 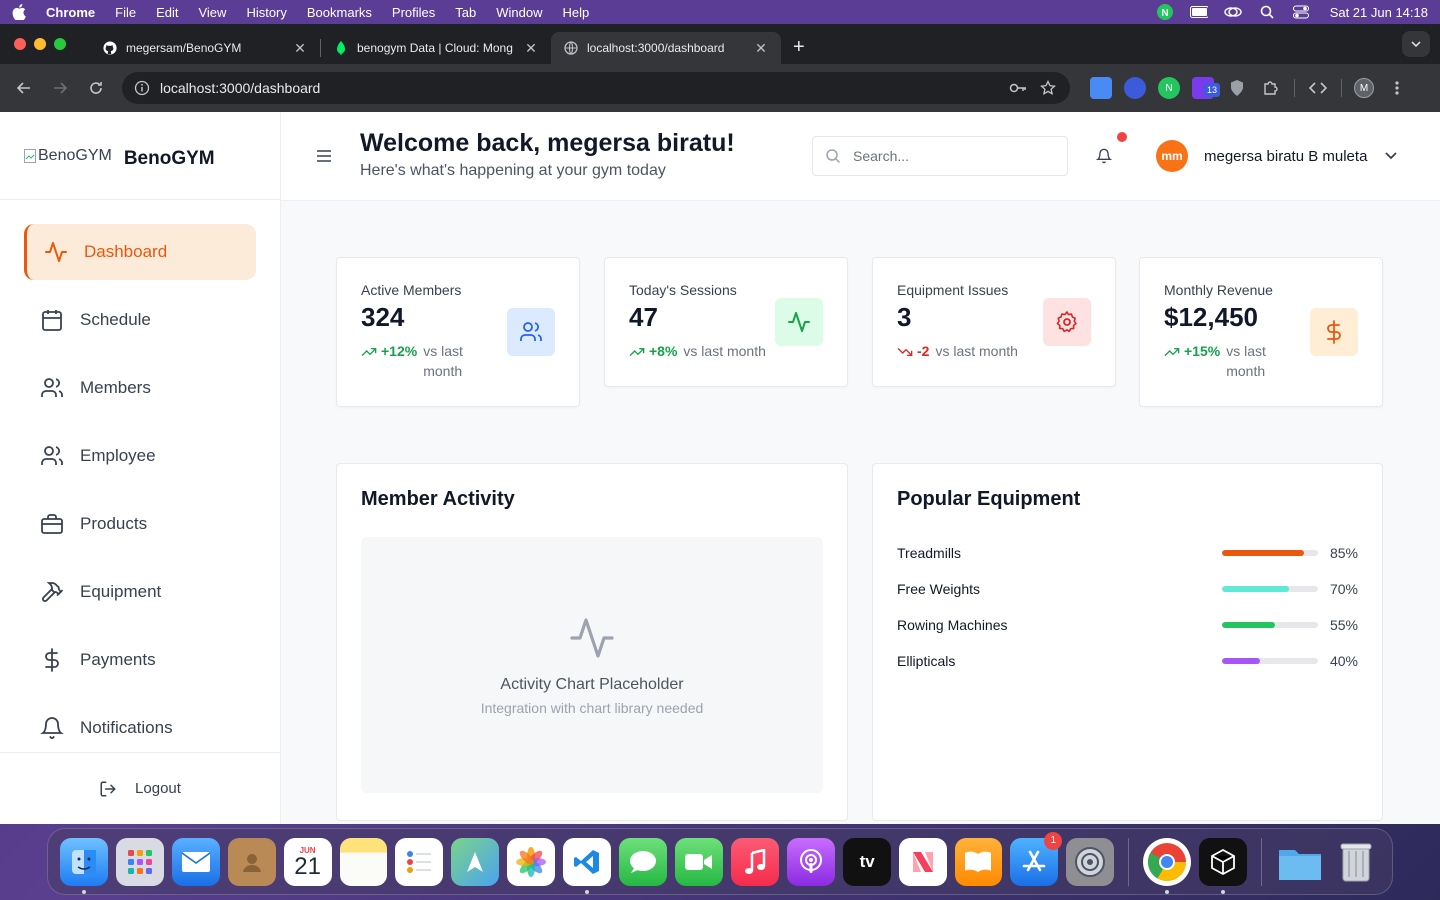 What do you see at coordinates (1267, 12) in the screenshot?
I see `spotlight-search-icon` at bounding box center [1267, 12].